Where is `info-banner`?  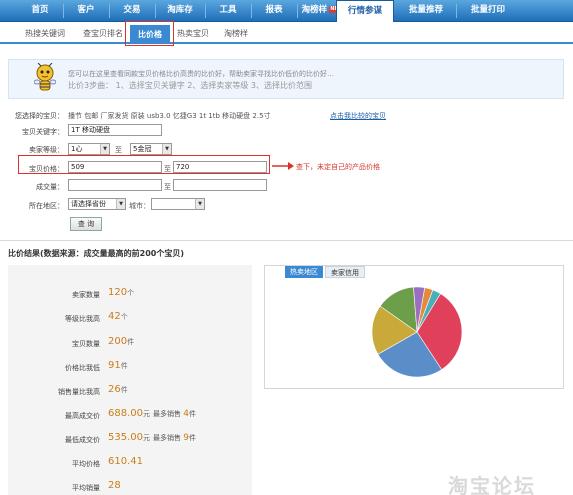
info-banner is located at coordinates (286, 79).